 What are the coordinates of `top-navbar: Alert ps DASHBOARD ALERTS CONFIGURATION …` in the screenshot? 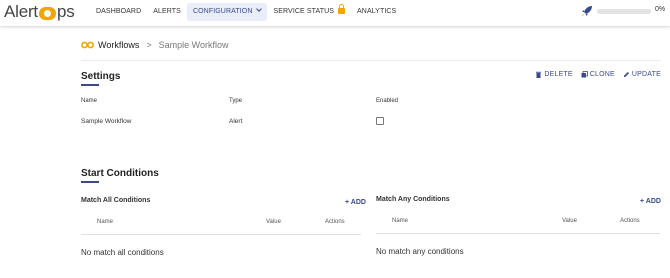 It's located at (335, 13).